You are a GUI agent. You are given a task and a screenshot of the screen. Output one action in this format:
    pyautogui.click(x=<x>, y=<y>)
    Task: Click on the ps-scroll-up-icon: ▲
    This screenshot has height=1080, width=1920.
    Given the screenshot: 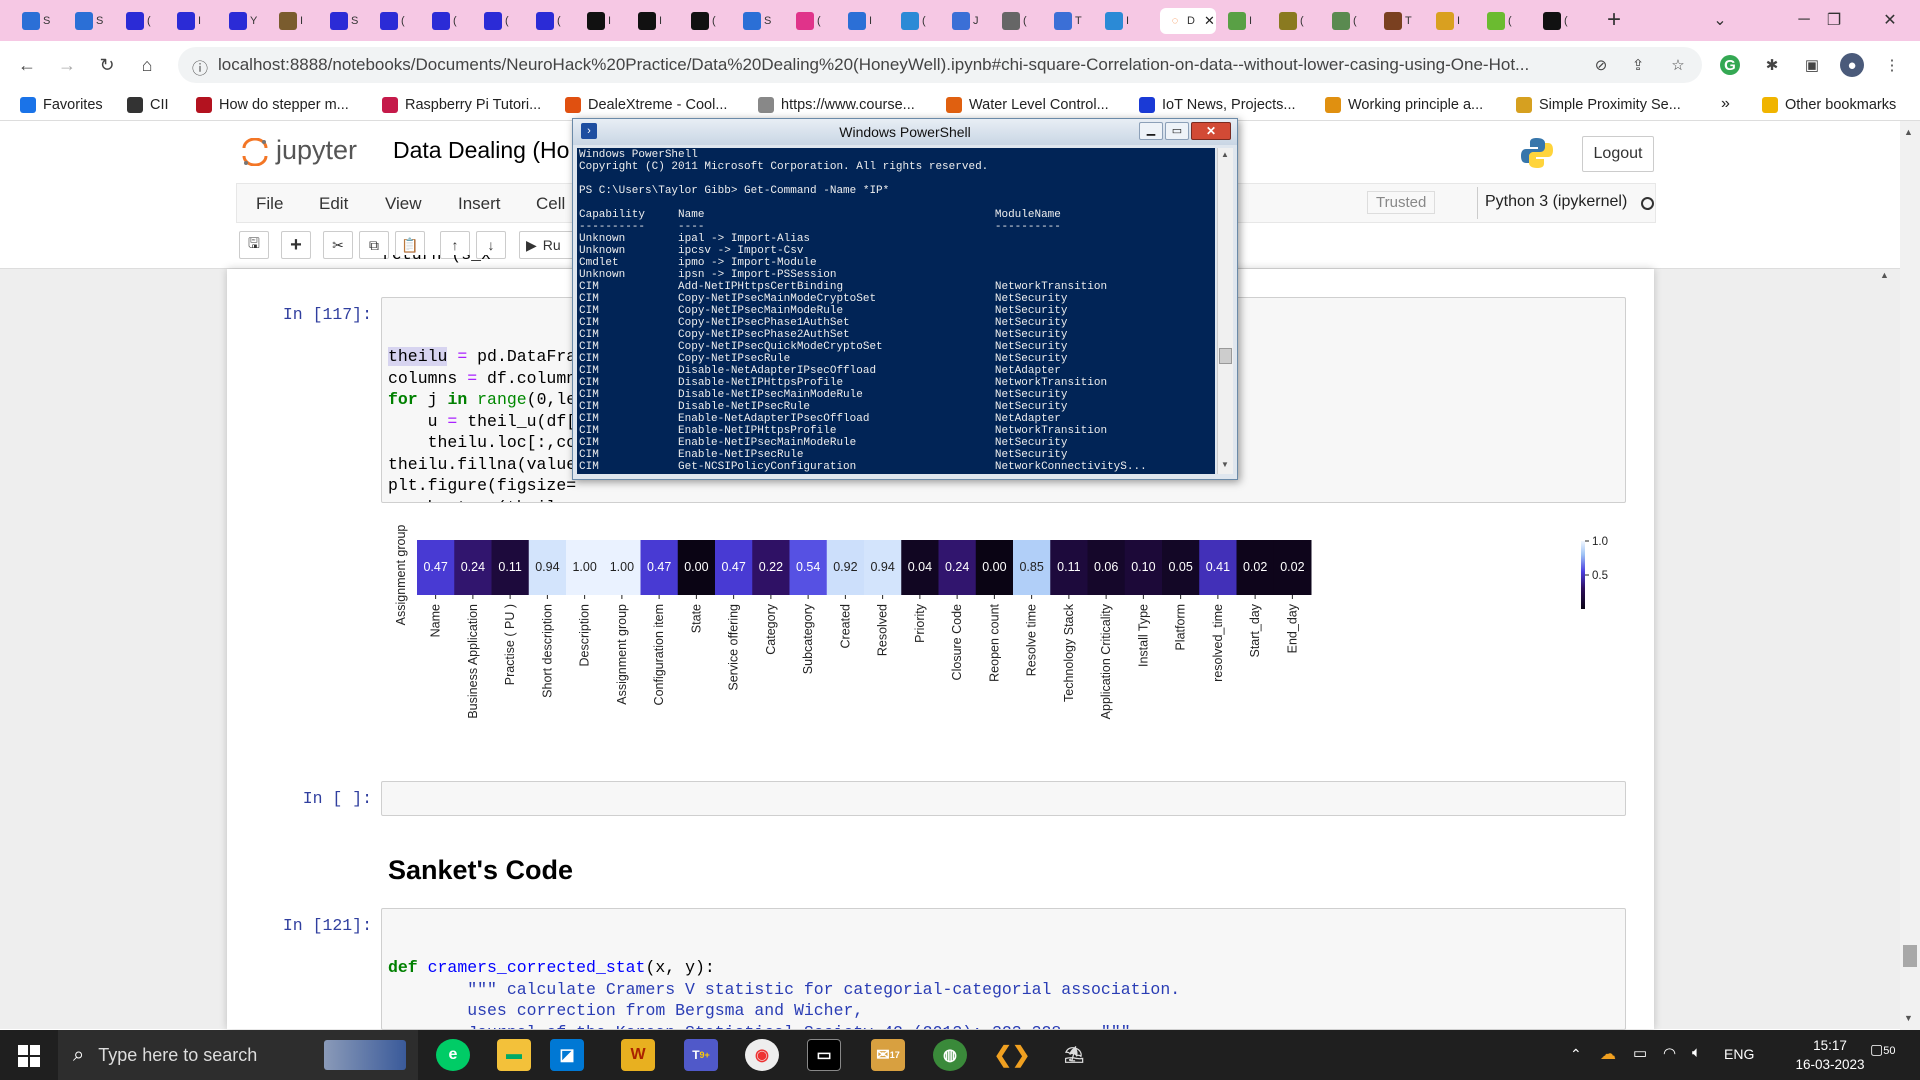 What is the action you would take?
    pyautogui.click(x=1225, y=154)
    